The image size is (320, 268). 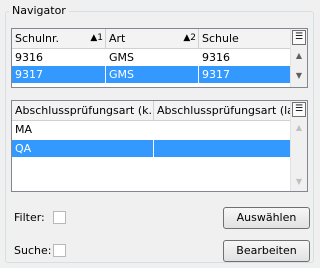 I want to click on column-header-schulnr: Schulnr. ▲1, so click(x=59, y=38).